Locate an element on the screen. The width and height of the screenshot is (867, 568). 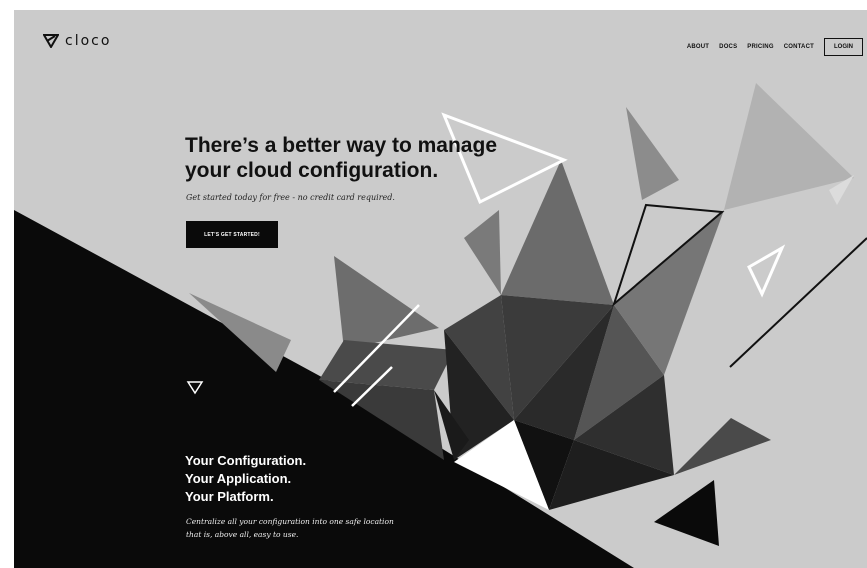
brand-logo: cloco is located at coordinates (77, 41).